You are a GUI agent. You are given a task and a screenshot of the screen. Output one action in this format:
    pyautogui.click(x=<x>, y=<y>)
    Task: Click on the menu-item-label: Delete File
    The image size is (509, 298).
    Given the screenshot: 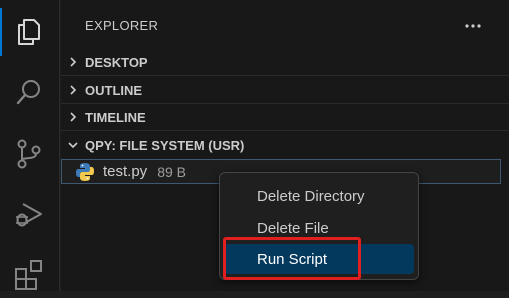 What is the action you would take?
    pyautogui.click(x=293, y=228)
    